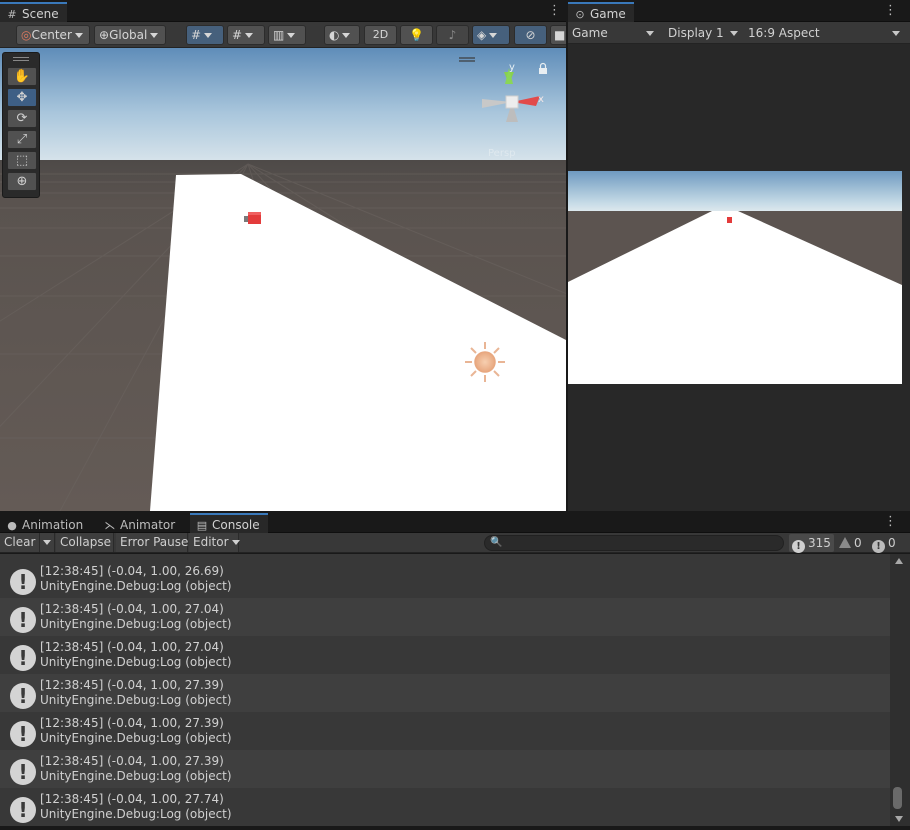 The height and width of the screenshot is (830, 910). I want to click on overlay-grip, so click(21, 59).